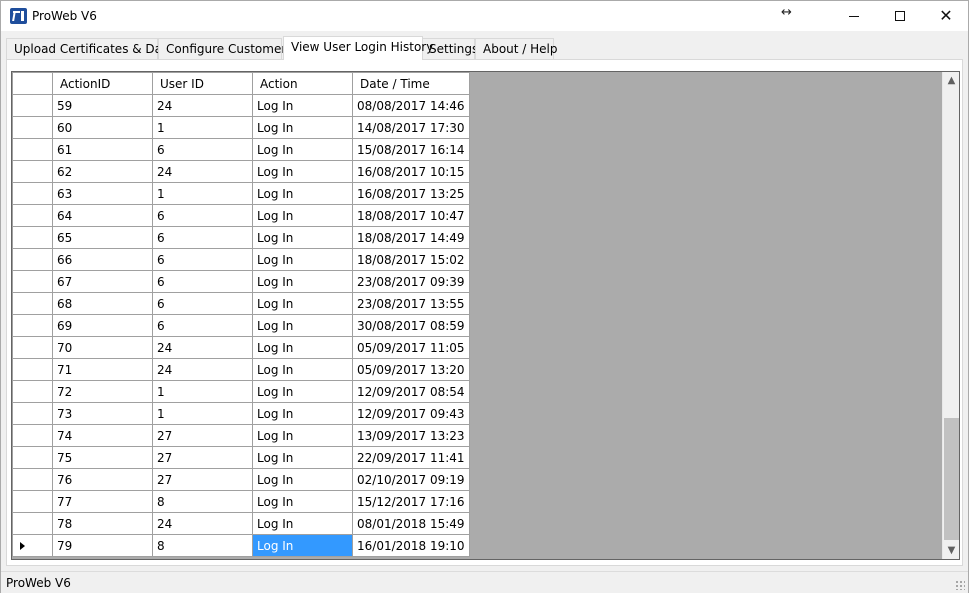 This screenshot has height=593, width=969. I want to click on cell-actionid: 70, so click(102, 347).